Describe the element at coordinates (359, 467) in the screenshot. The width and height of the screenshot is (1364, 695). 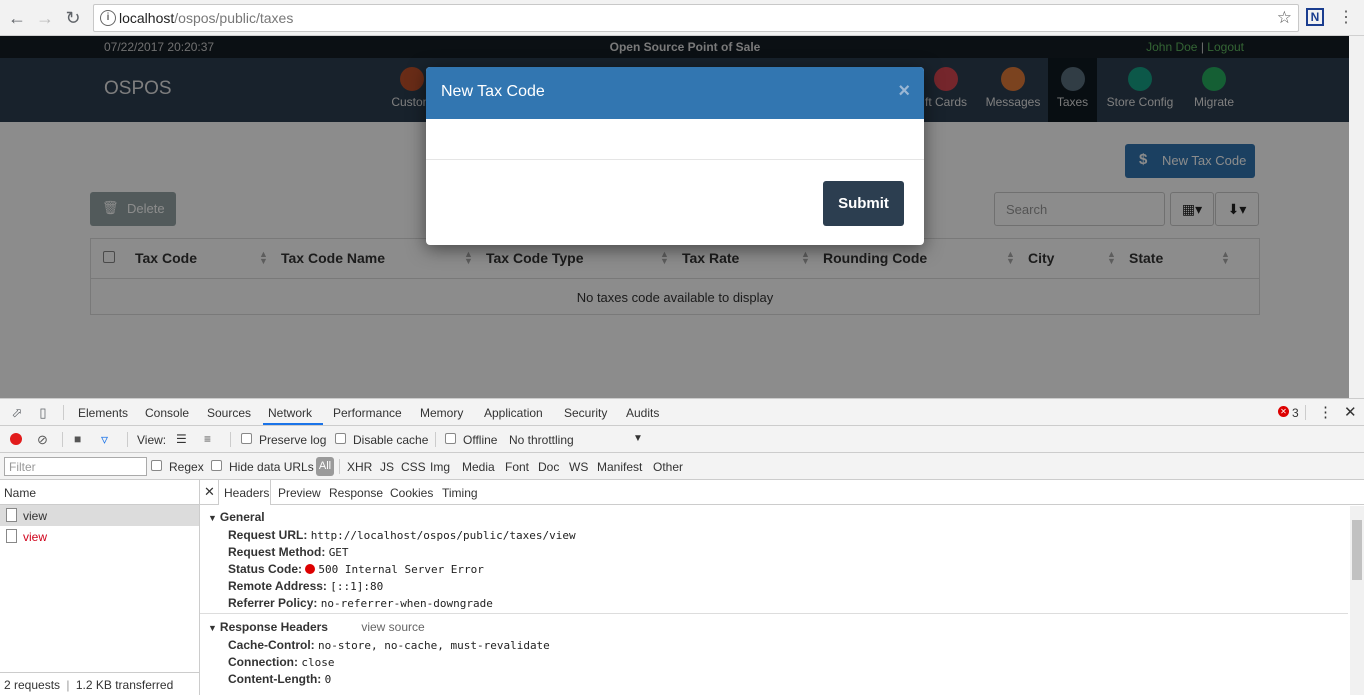
I see `filter-type-xhr: XHR` at that location.